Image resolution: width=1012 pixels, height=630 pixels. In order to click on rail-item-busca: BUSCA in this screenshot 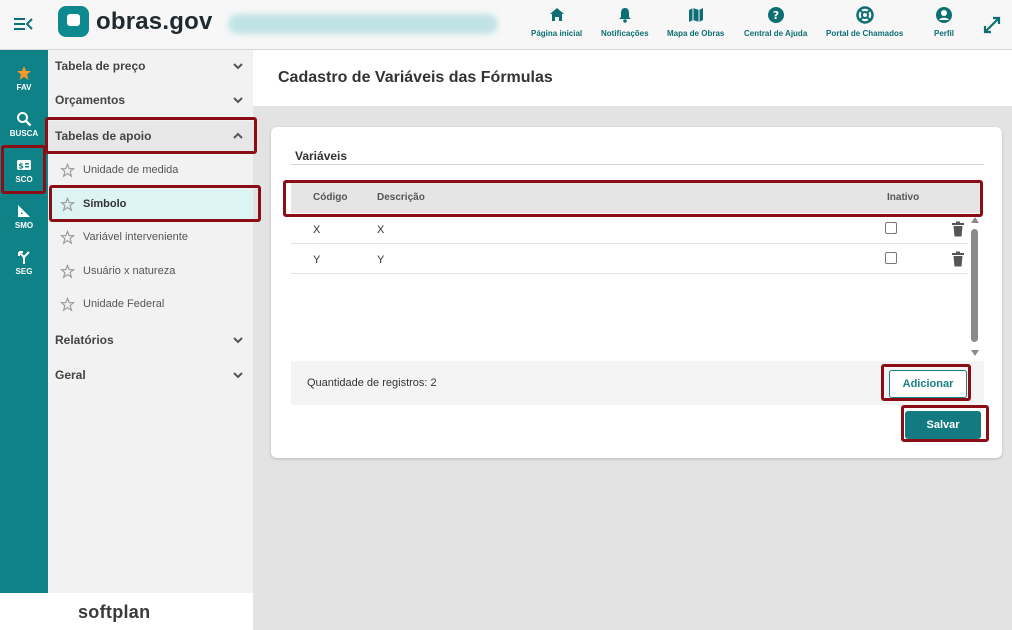, I will do `click(24, 124)`.